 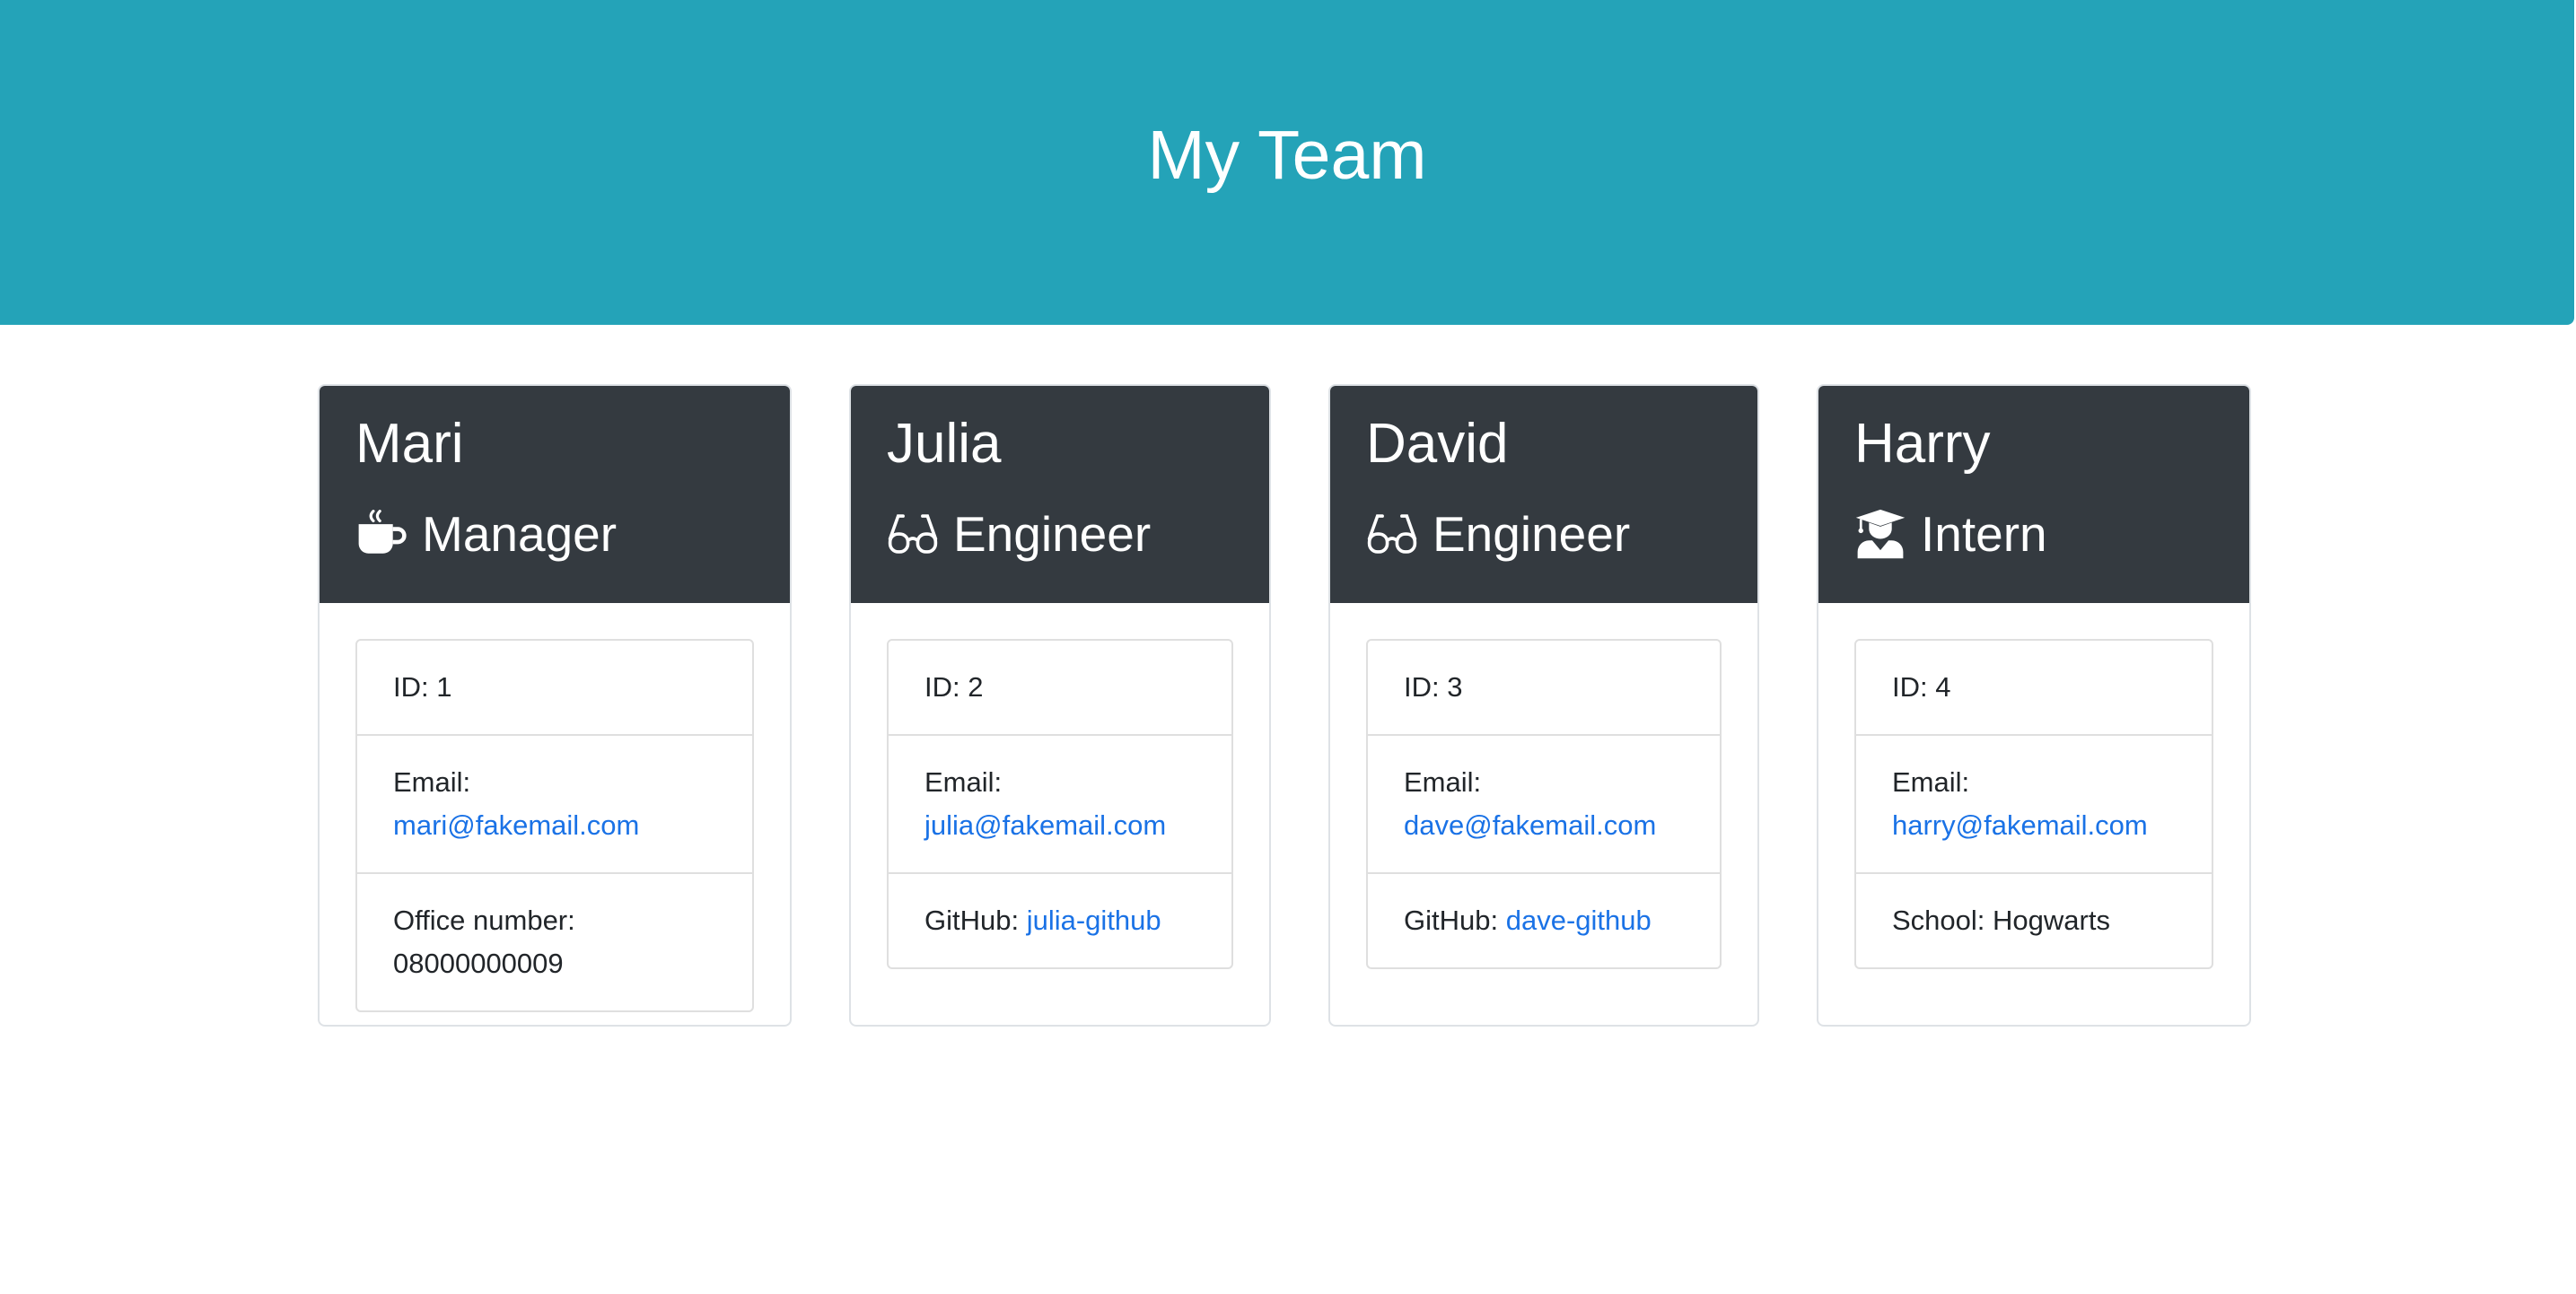 What do you see at coordinates (1287, 155) in the screenshot?
I see `page-title: My Team` at bounding box center [1287, 155].